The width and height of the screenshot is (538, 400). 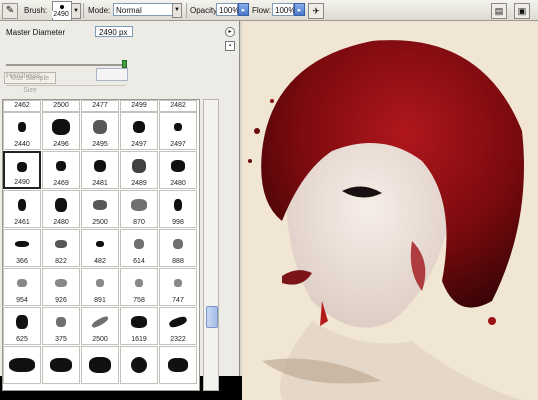 I want to click on brush-preset-cell: 2481, so click(x=100, y=170).